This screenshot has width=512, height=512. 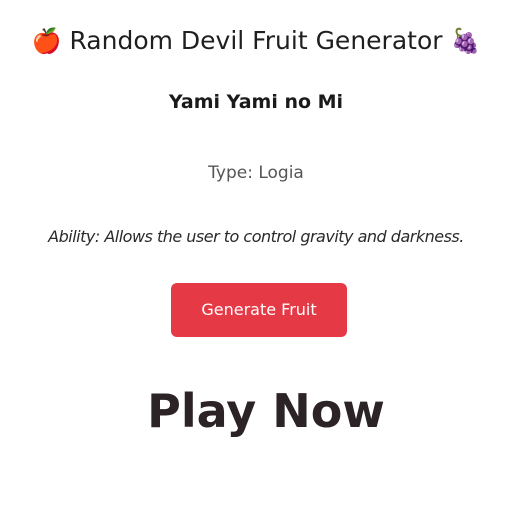 What do you see at coordinates (256, 411) in the screenshot?
I see `play-now-link: Play Now` at bounding box center [256, 411].